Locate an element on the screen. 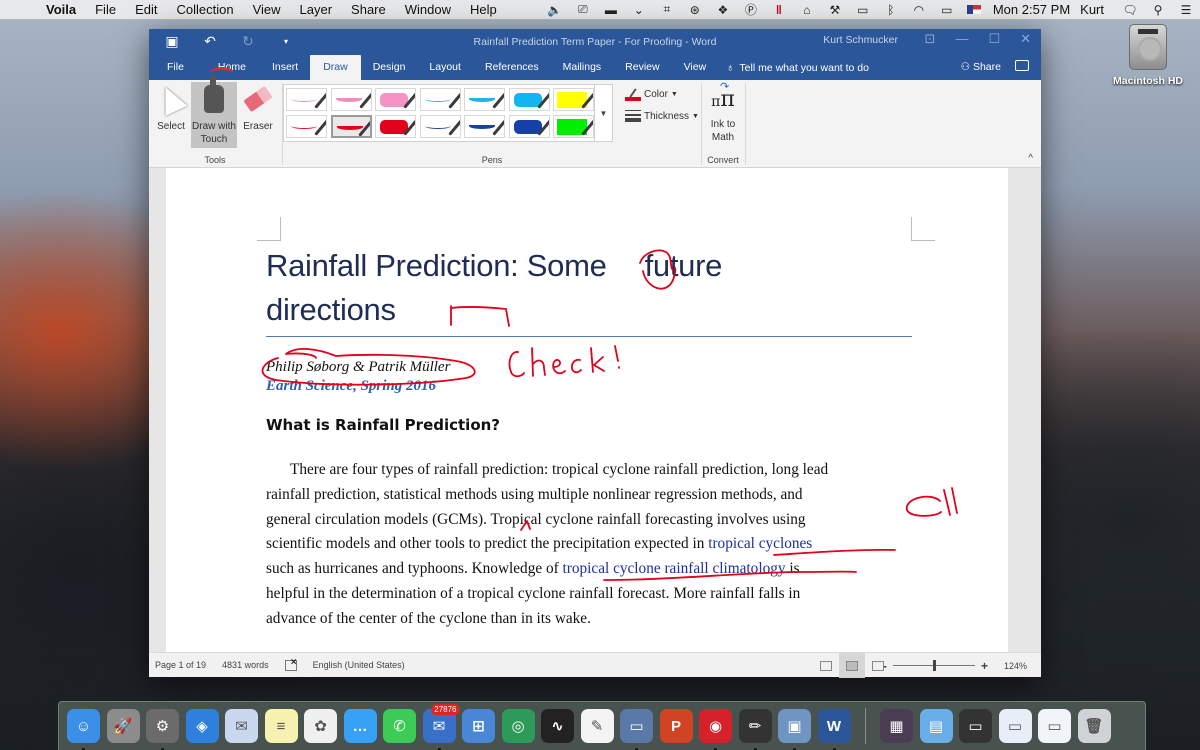 The image size is (1200, 750). user-menu: Kurt is located at coordinates (1092, 9).